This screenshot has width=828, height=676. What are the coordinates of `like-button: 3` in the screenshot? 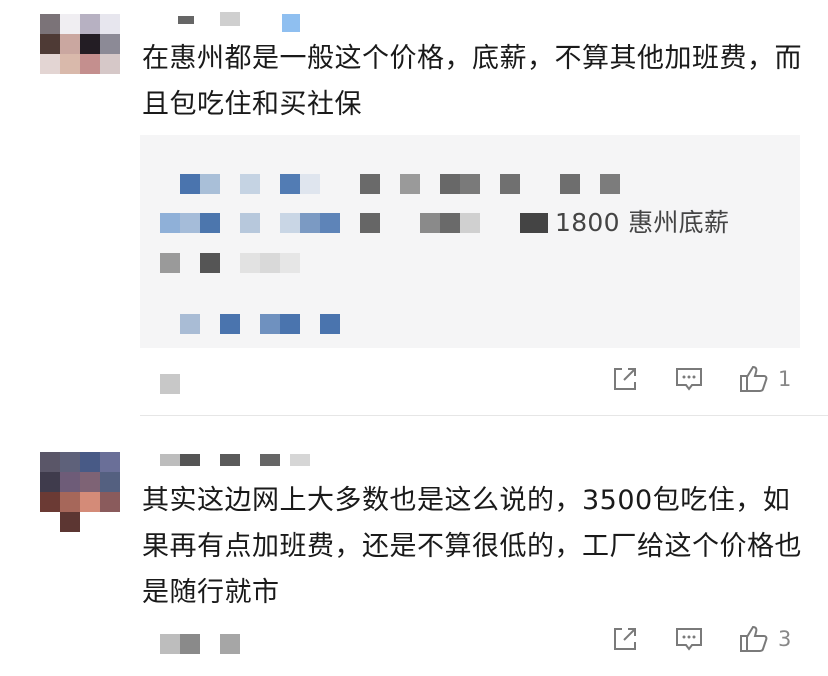 It's located at (764, 639).